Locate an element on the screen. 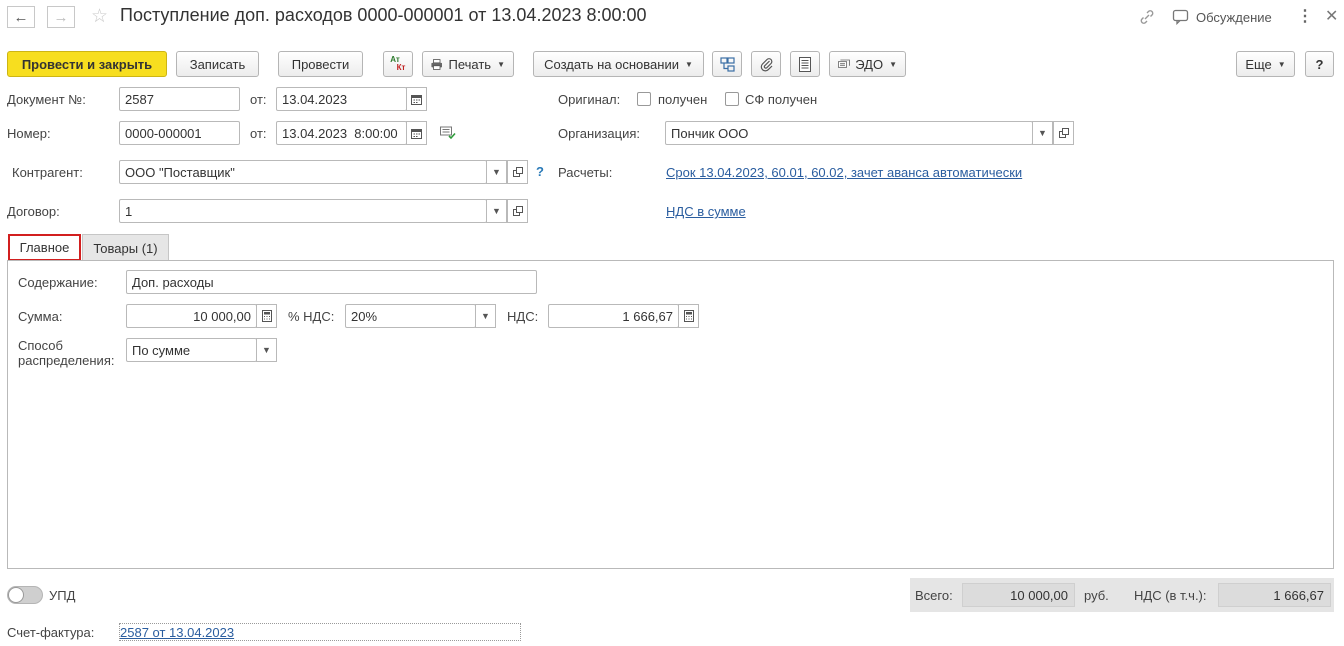 The width and height of the screenshot is (1344, 646). print-label: Печать is located at coordinates (470, 64).